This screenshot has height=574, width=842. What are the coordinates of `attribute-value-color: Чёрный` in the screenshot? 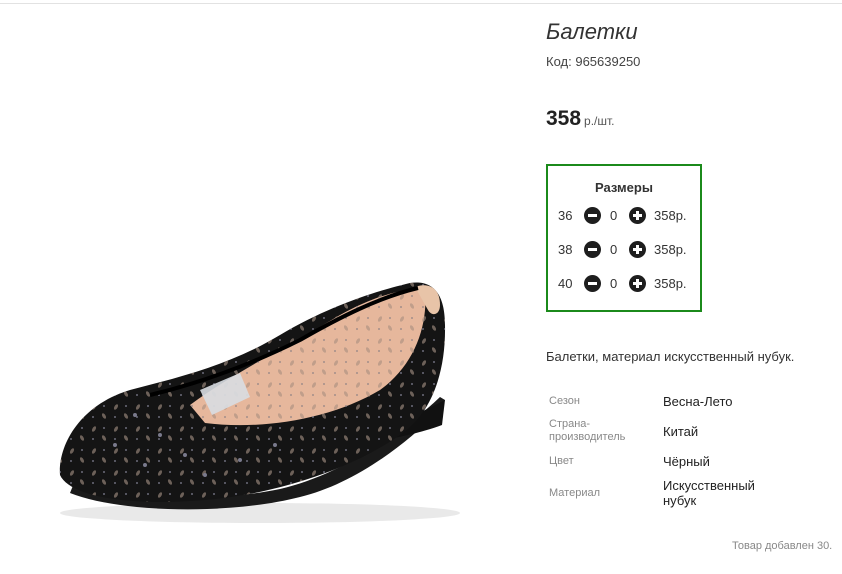 It's located at (686, 461).